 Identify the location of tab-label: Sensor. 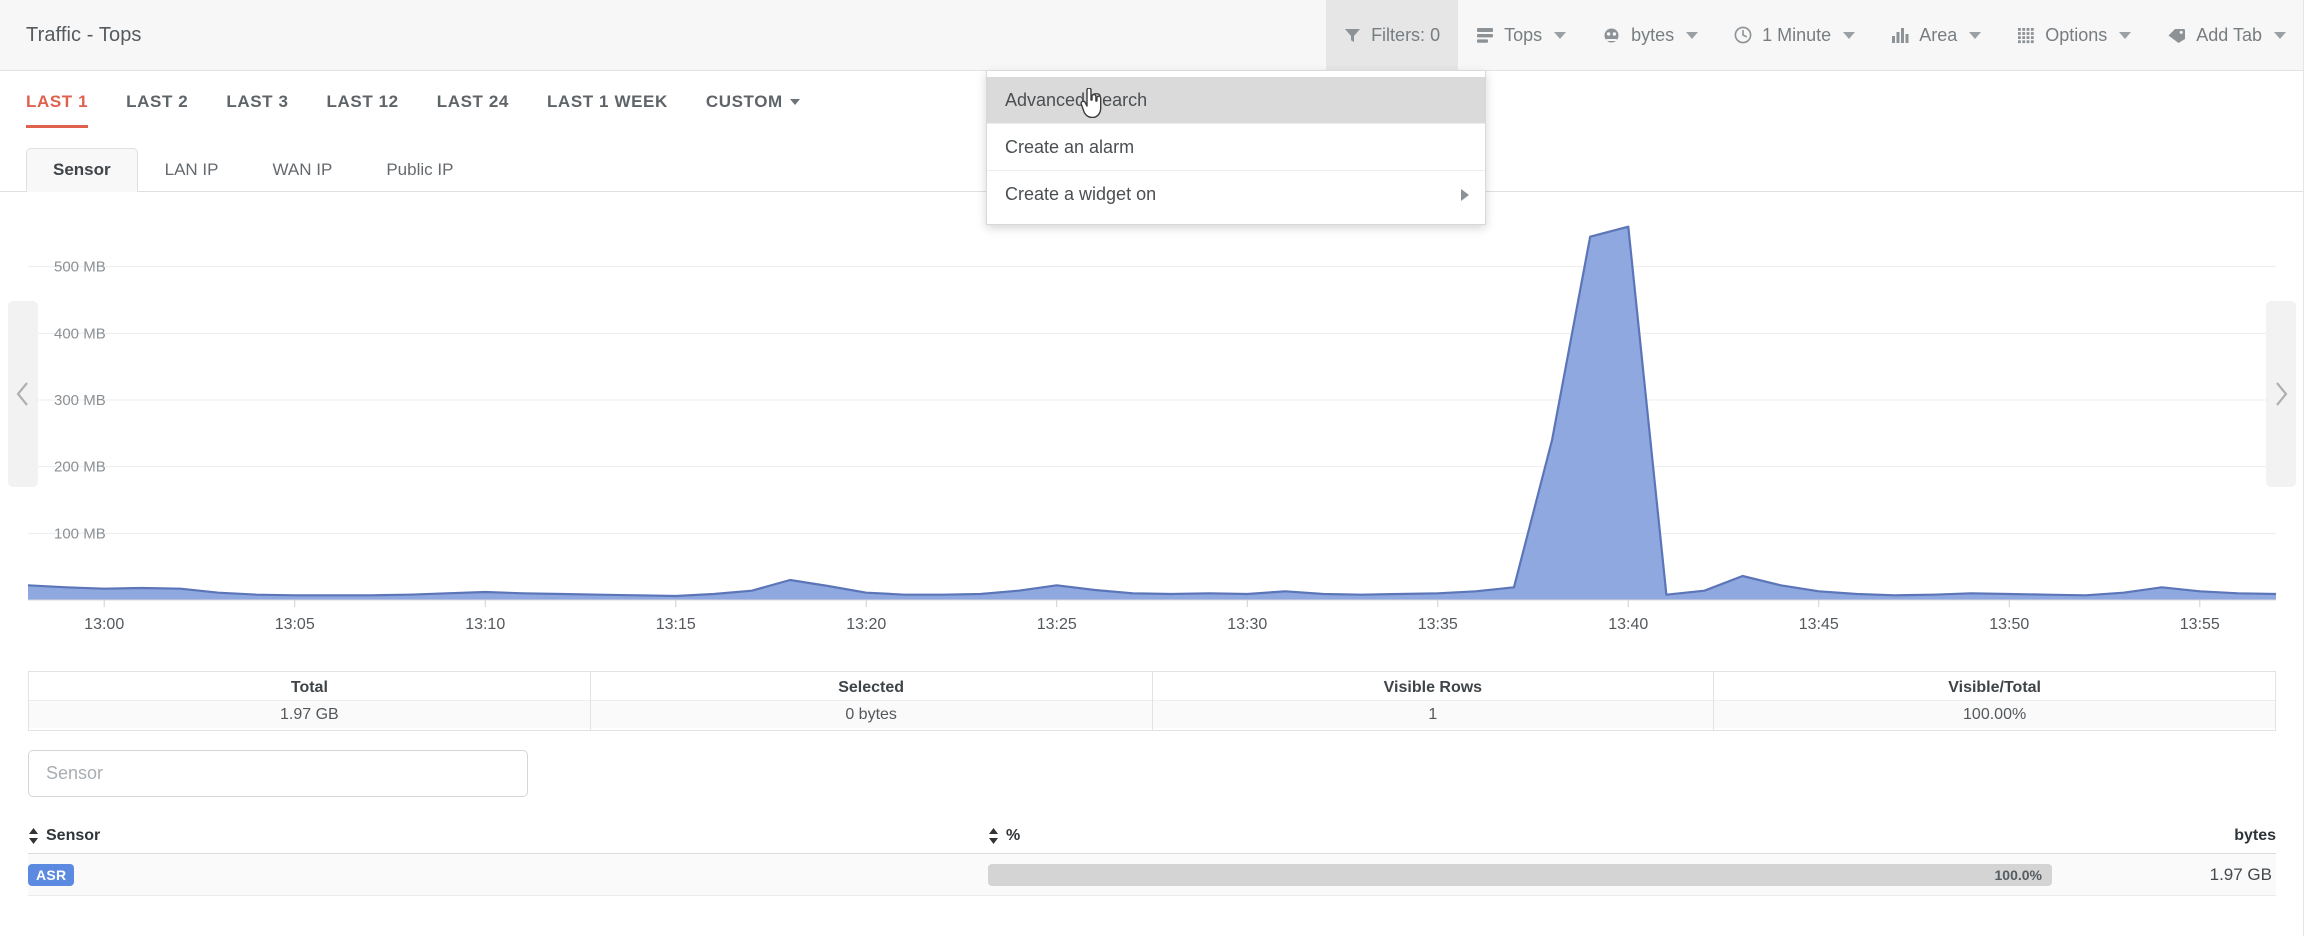
(82, 169).